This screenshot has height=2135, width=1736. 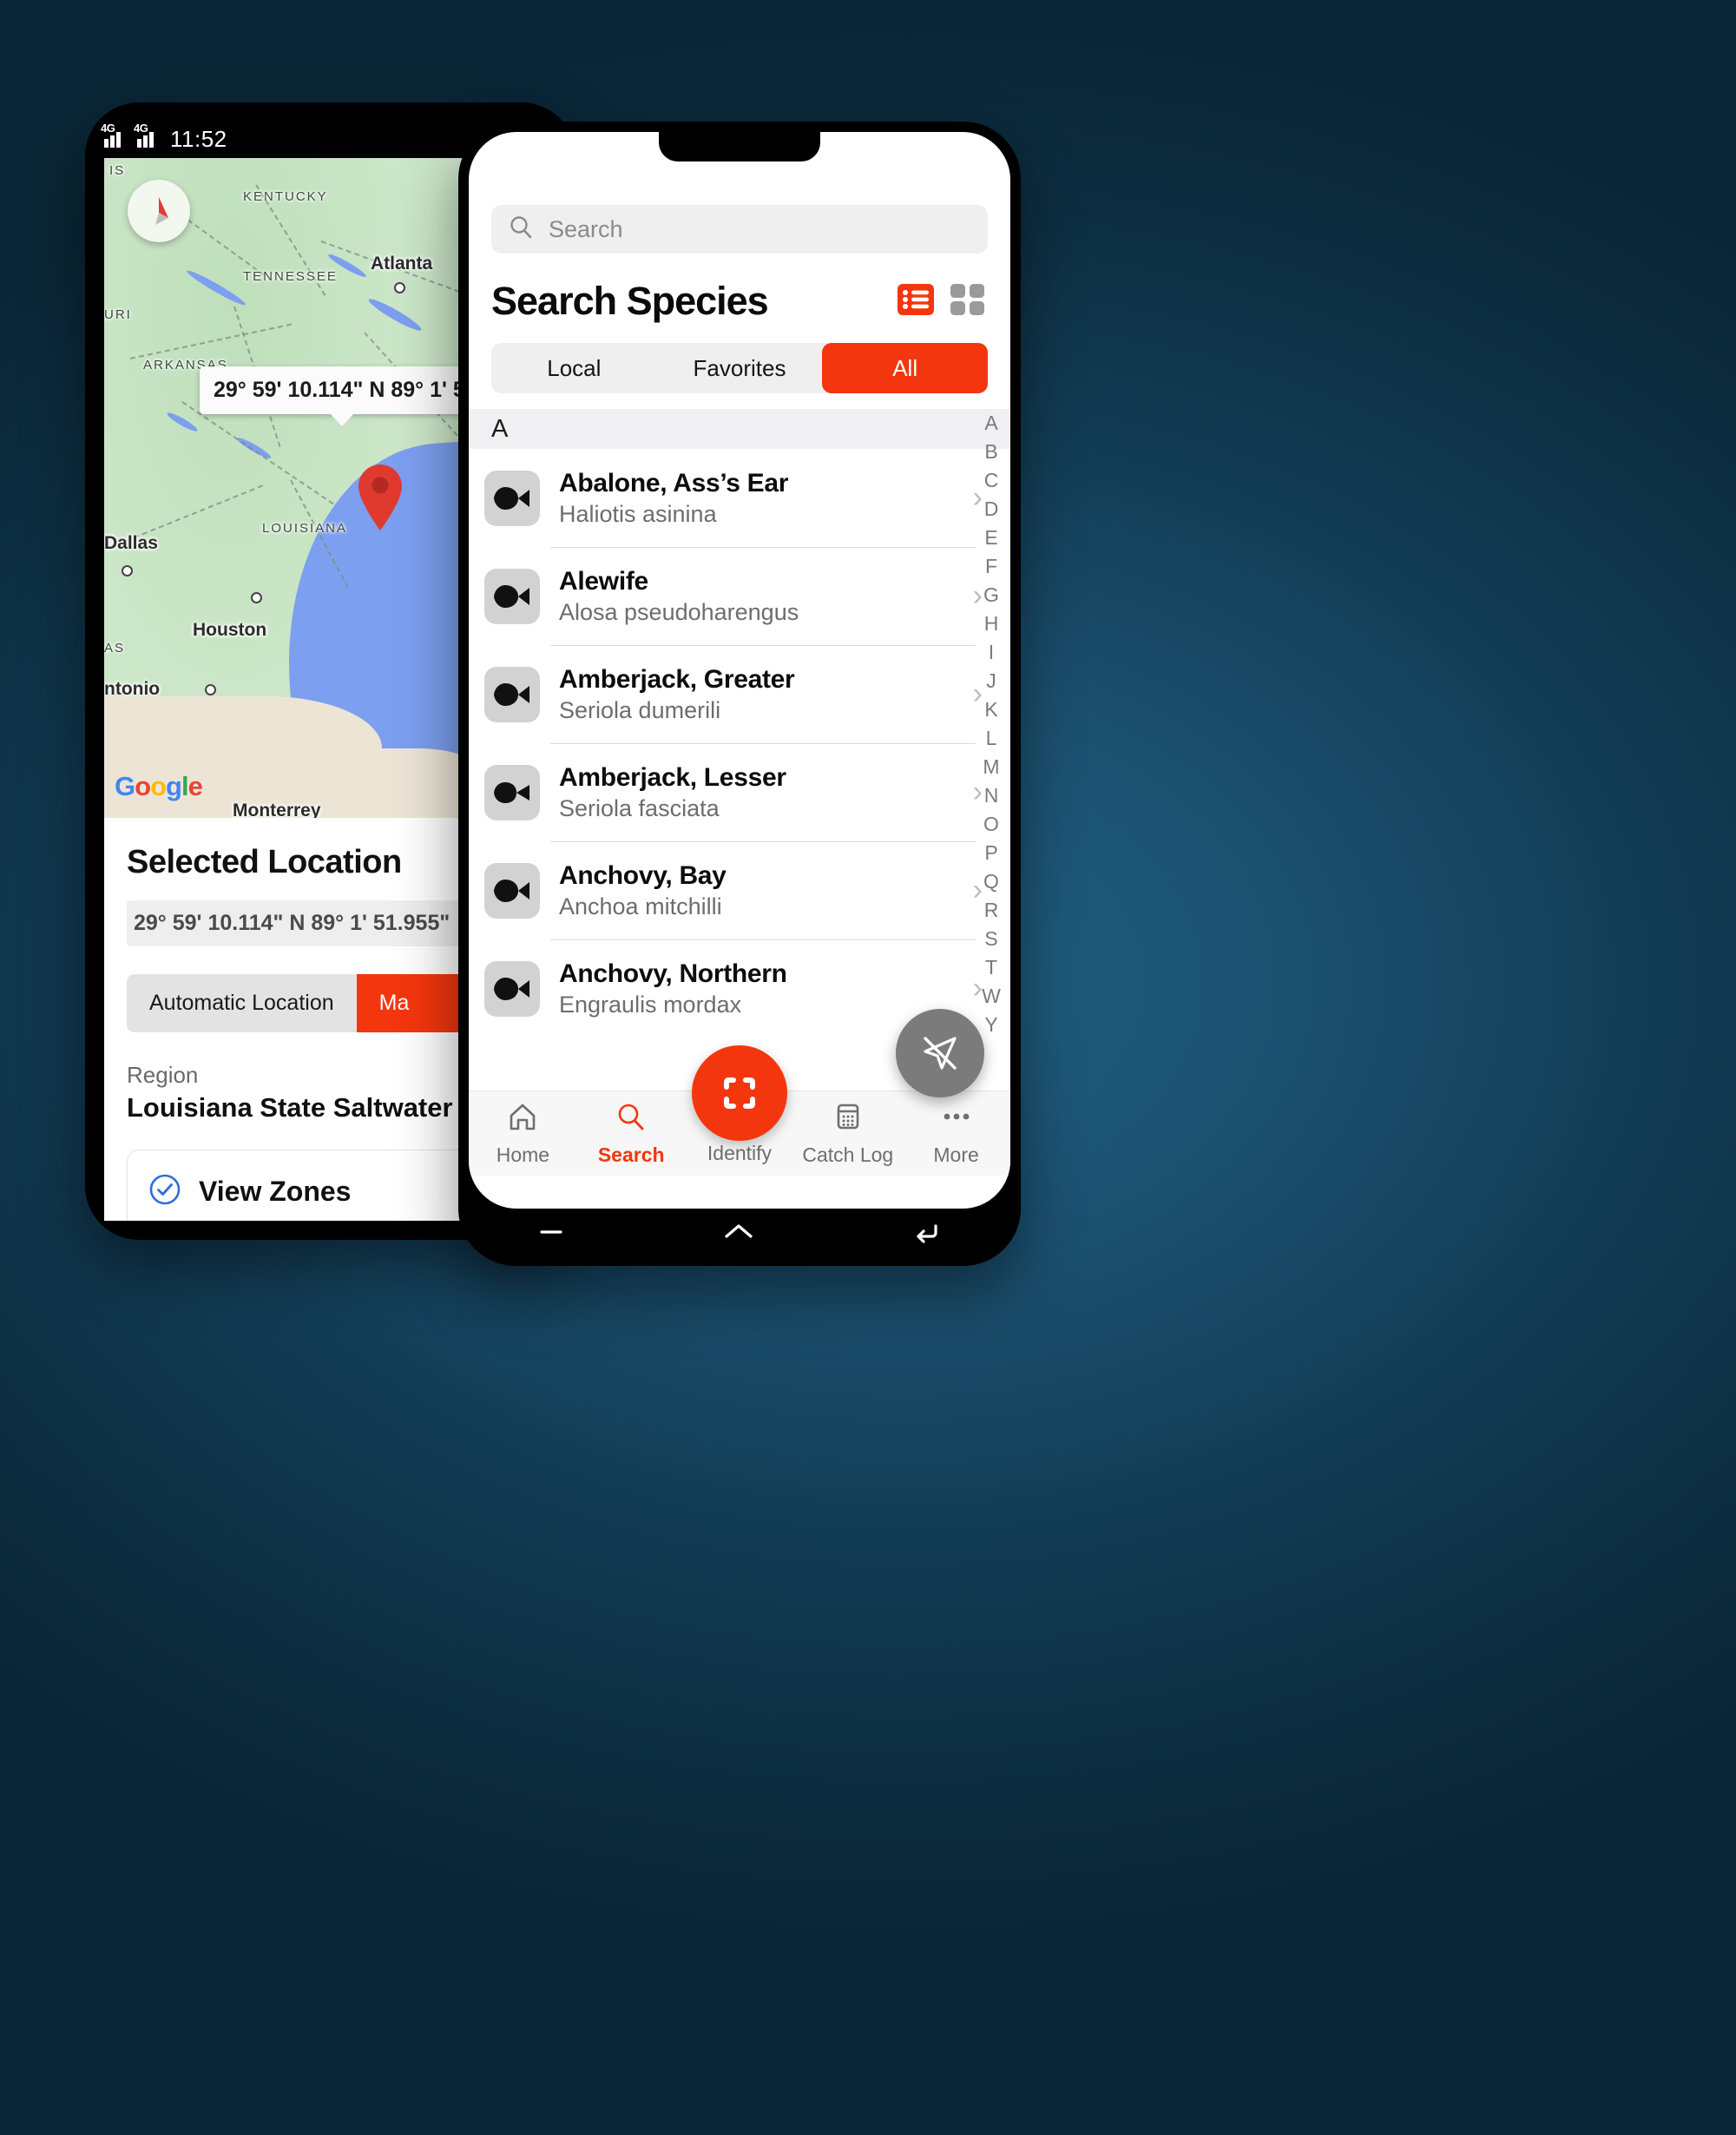 I want to click on species-scientific-name: Engraulis mordax, so click(x=650, y=1005).